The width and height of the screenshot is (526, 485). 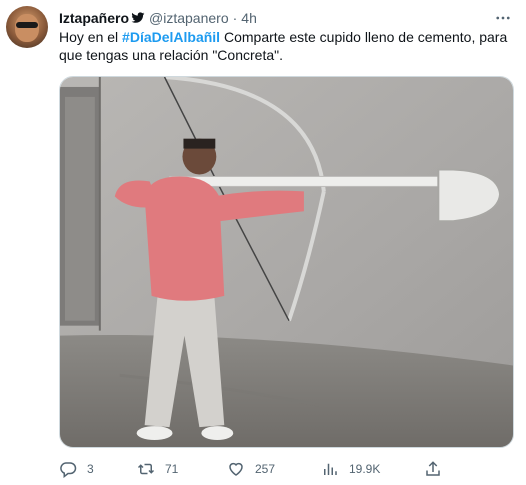 What do you see at coordinates (68, 470) in the screenshot?
I see `reply-icon` at bounding box center [68, 470].